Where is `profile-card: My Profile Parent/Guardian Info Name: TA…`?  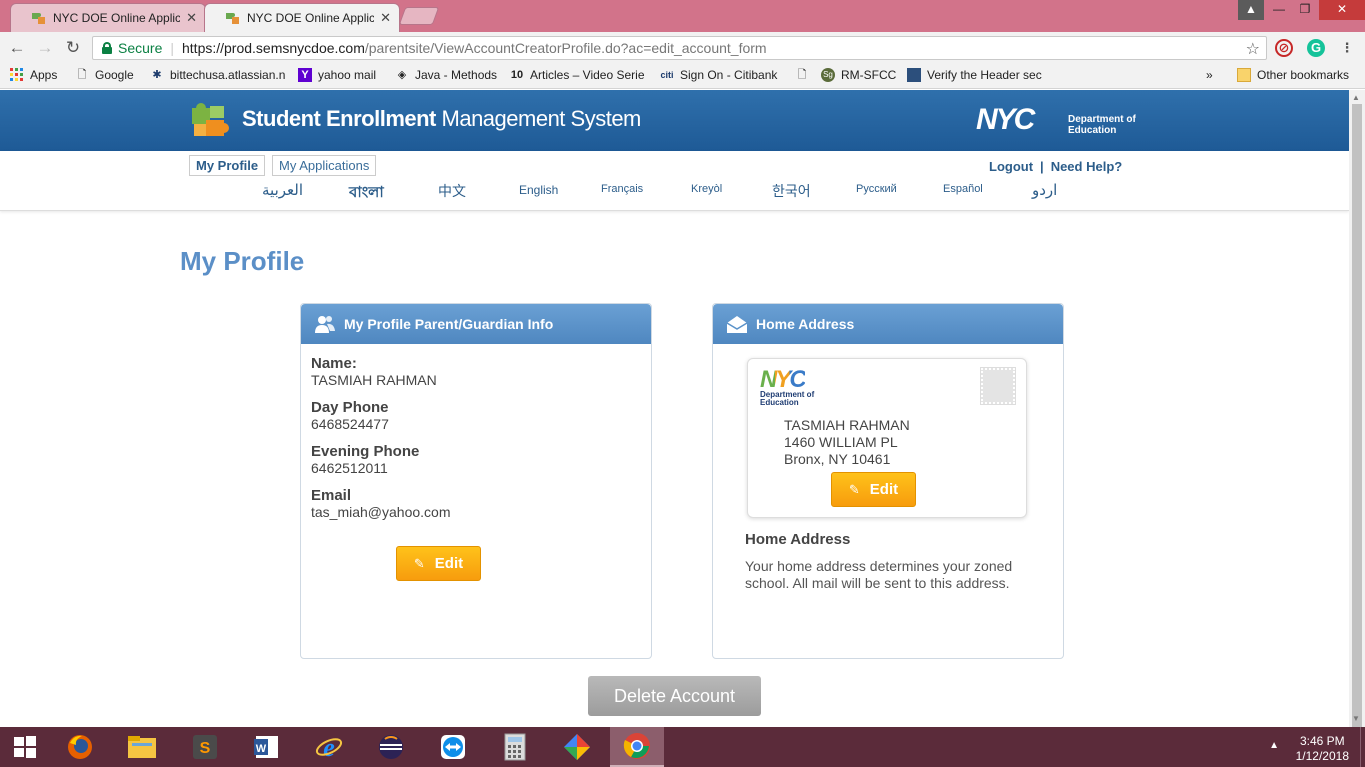 profile-card: My Profile Parent/Guardian Info Name: TA… is located at coordinates (476, 481).